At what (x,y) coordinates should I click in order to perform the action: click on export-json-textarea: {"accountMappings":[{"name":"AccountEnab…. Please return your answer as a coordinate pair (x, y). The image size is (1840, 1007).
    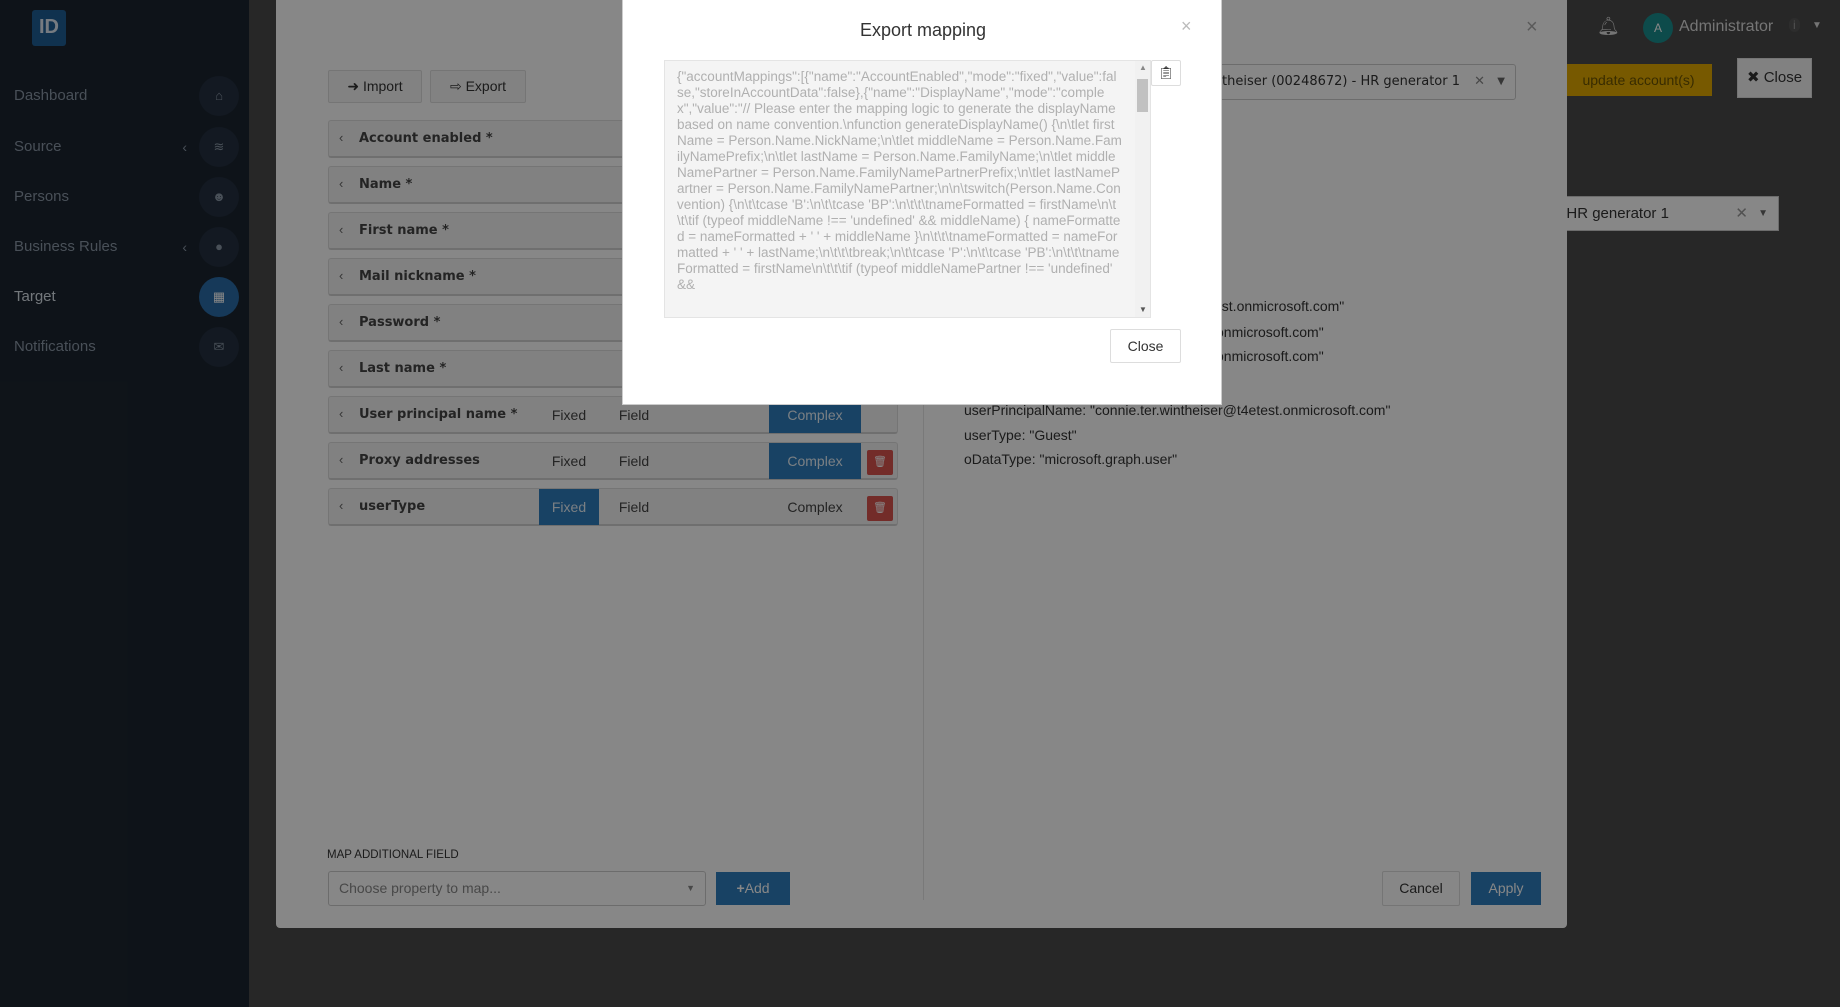
    Looking at the image, I should click on (907, 189).